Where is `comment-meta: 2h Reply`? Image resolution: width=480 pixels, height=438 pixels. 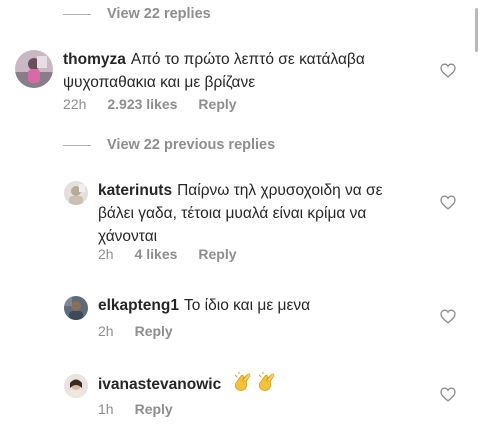
comment-meta: 2h Reply is located at coordinates (146, 331).